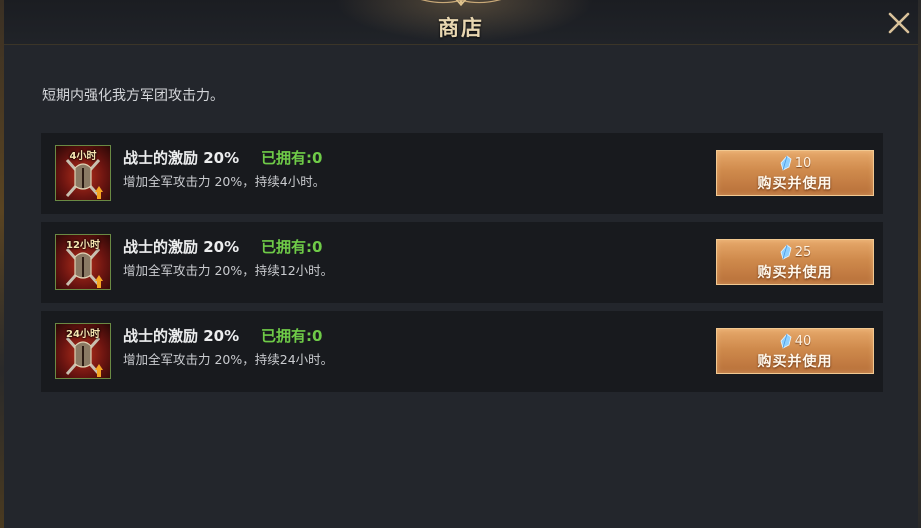  Describe the element at coordinates (228, 270) in the screenshot. I see `item-description: 增加全军攻击力 20%，持续12小时。` at that location.